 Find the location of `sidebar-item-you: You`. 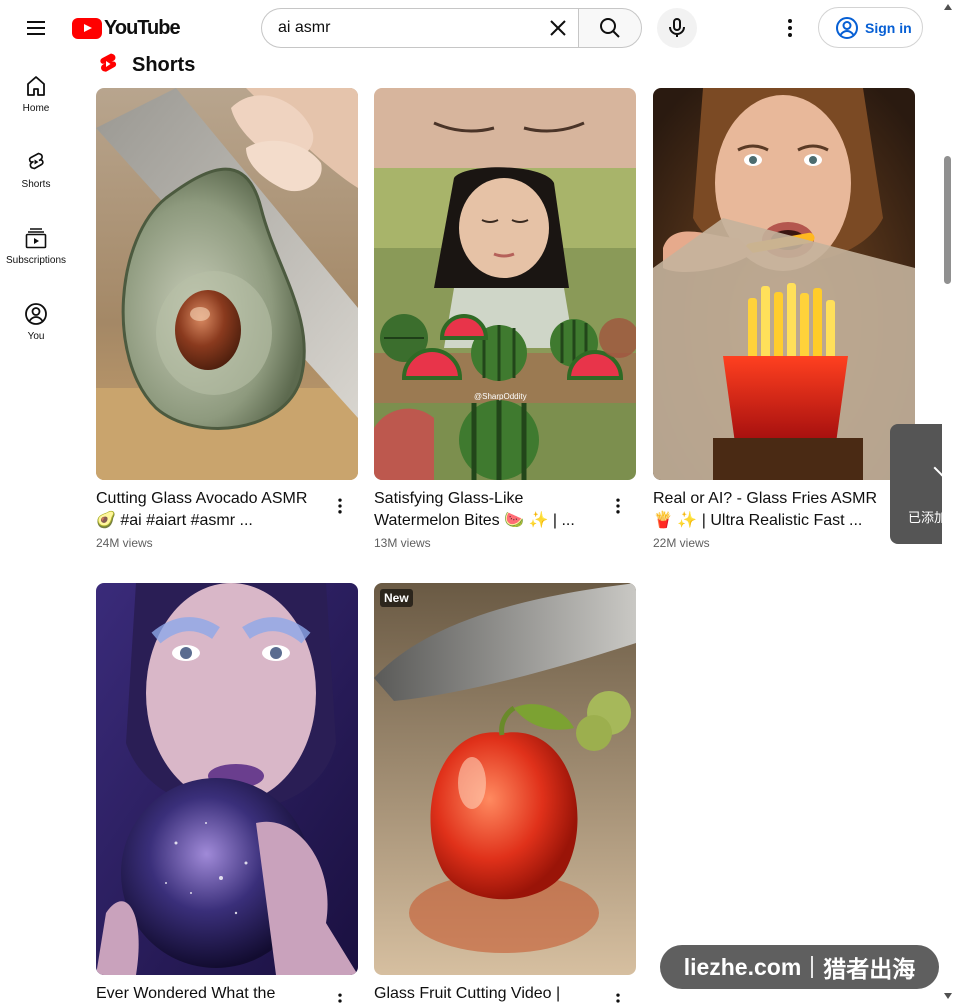

sidebar-item-you: You is located at coordinates (36, 322).